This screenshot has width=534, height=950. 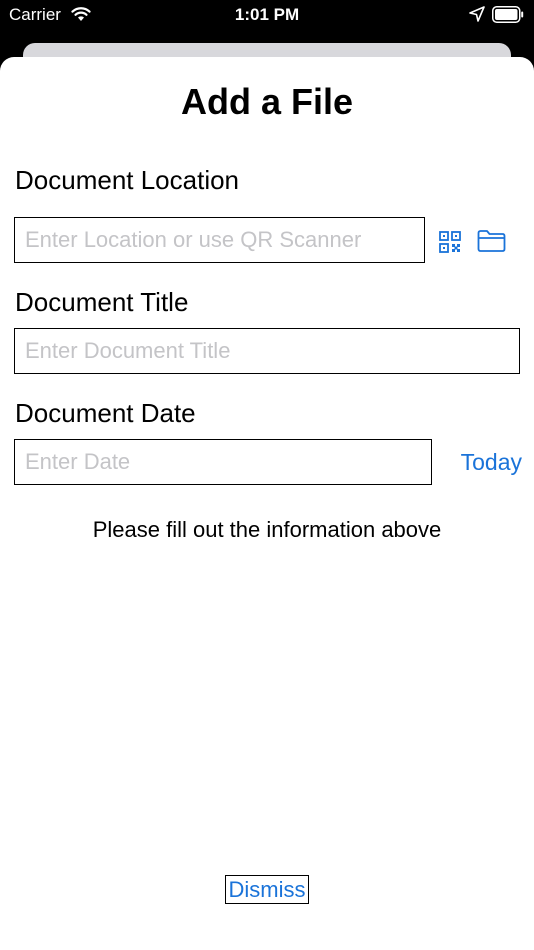 I want to click on page-title: Add a File, so click(x=267, y=101).